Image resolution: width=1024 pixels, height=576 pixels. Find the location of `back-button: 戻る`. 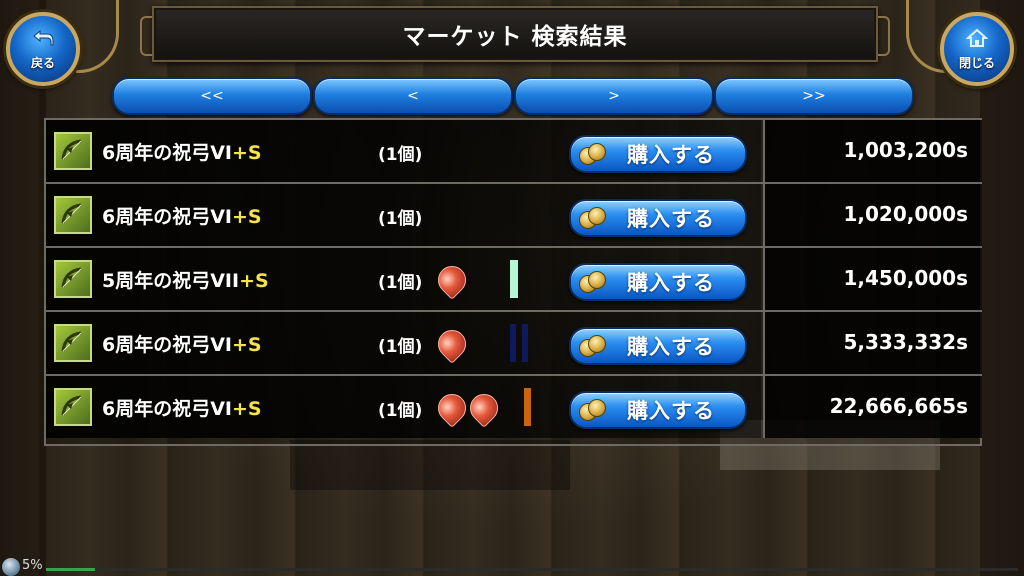

back-button: 戻る is located at coordinates (43, 49).